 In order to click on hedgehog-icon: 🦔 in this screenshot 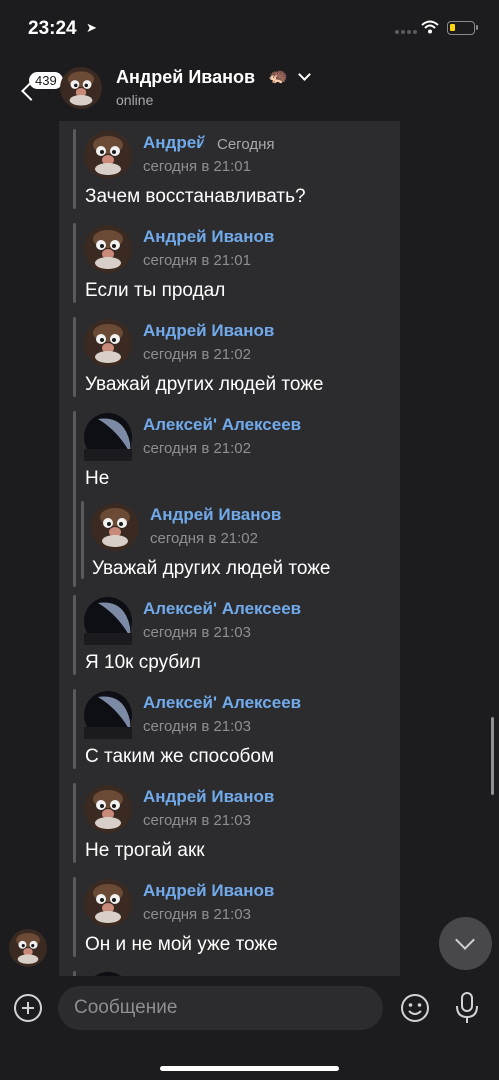, I will do `click(278, 76)`.